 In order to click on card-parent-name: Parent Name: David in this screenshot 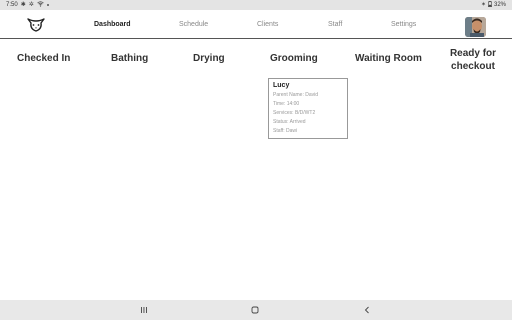, I will do `click(296, 95)`.